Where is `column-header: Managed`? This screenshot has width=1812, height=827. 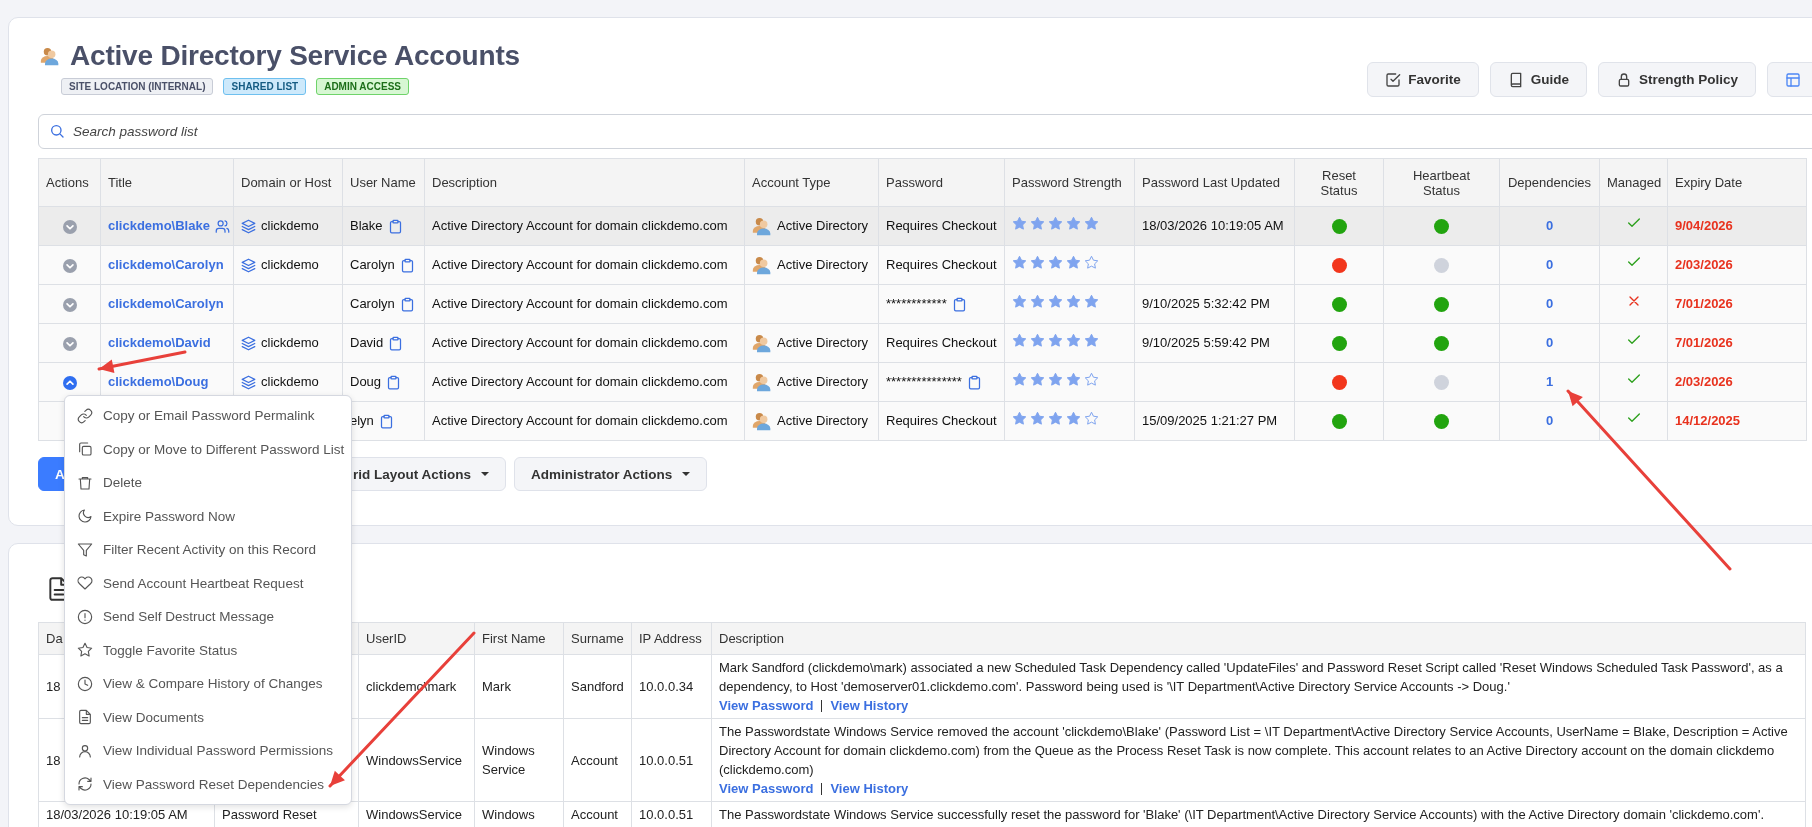
column-header: Managed is located at coordinates (1633, 182).